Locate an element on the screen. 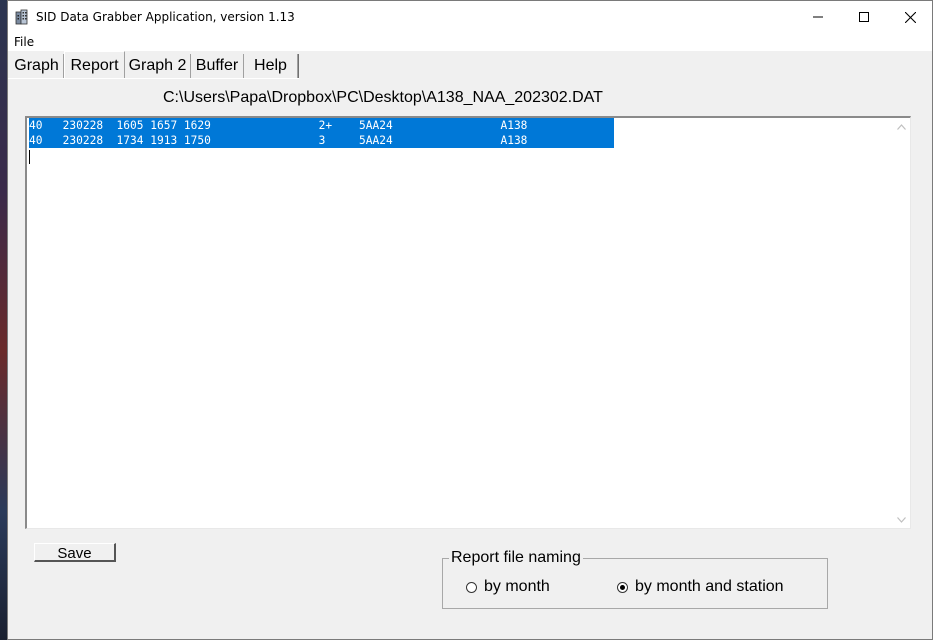 The width and height of the screenshot is (933, 640). report-line: 40 230228 1734 1913 1750 3 5AA24 A138 is located at coordinates (321, 140).